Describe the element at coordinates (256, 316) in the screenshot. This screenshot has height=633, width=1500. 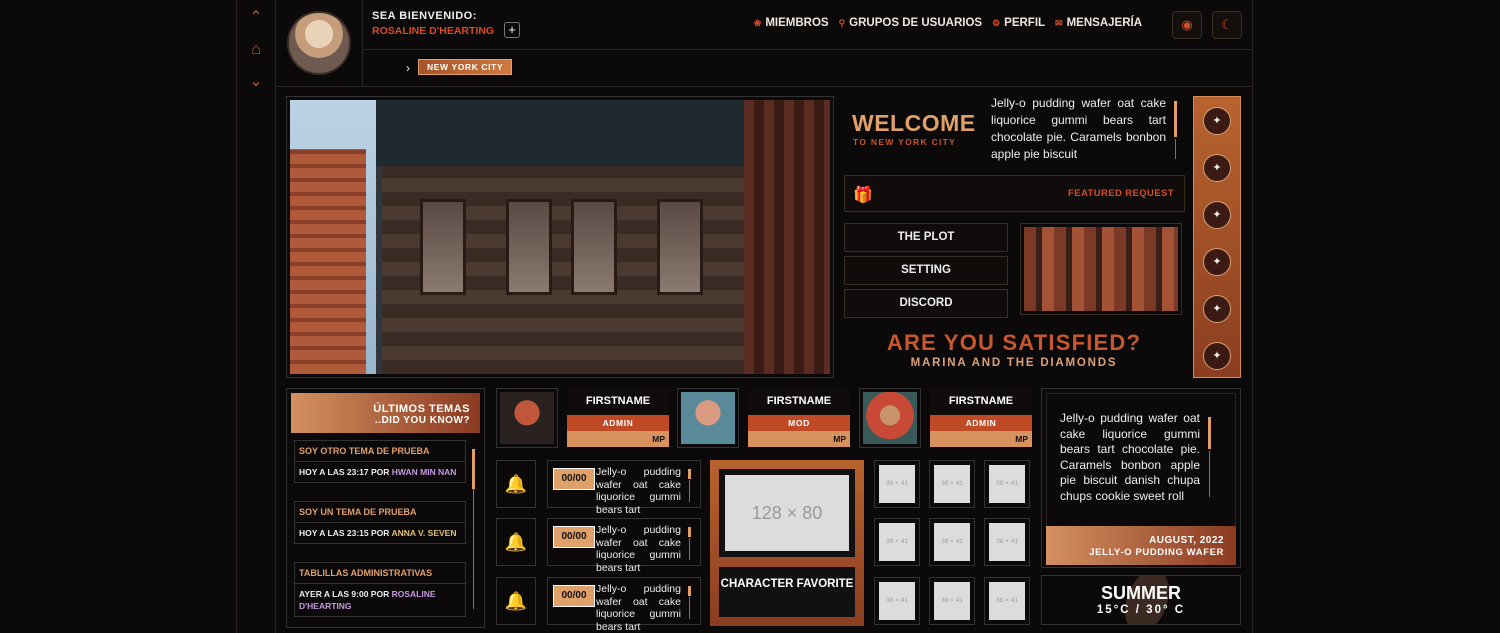
I see `side-rail: ⌃ ⌂ ⌄` at that location.